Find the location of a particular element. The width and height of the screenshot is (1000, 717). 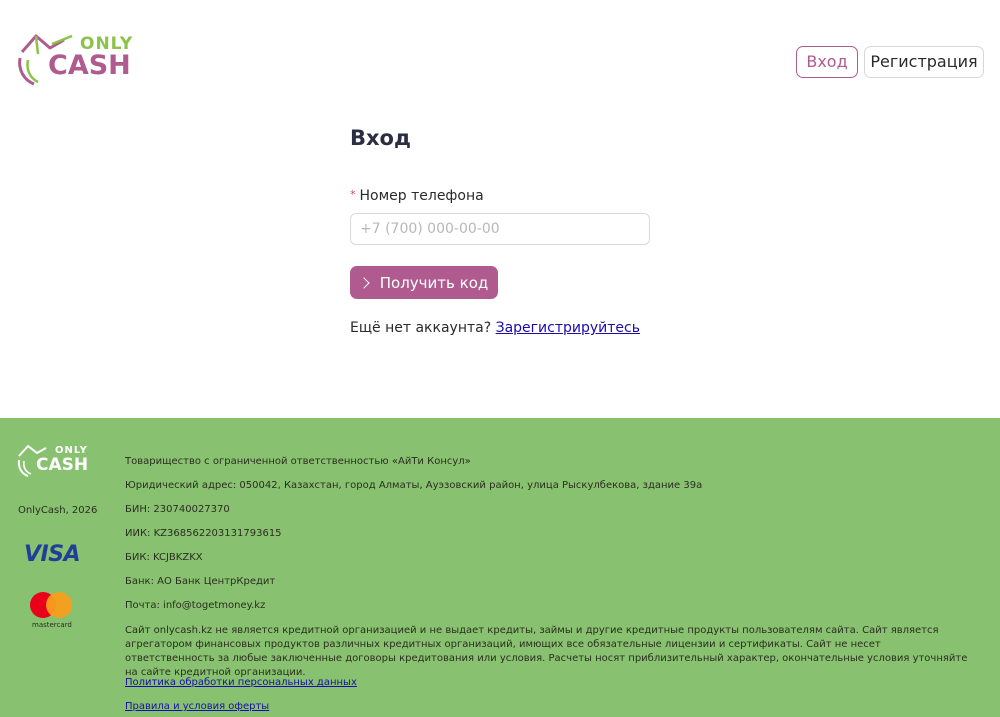

register-link: Зарегистрируйтесь is located at coordinates (568, 328).